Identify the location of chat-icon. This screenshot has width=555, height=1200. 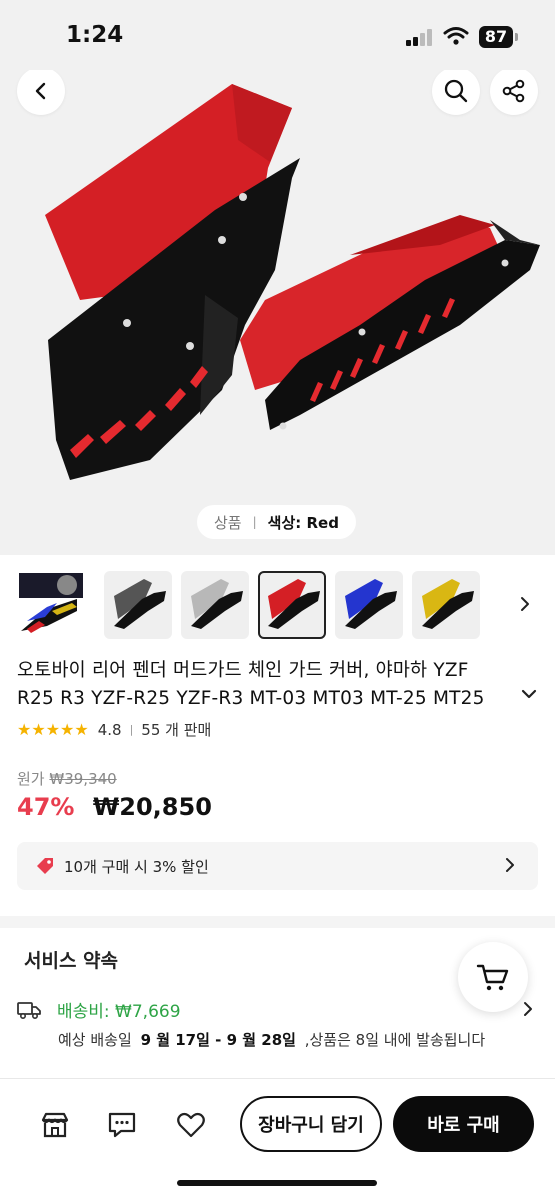
(122, 1125).